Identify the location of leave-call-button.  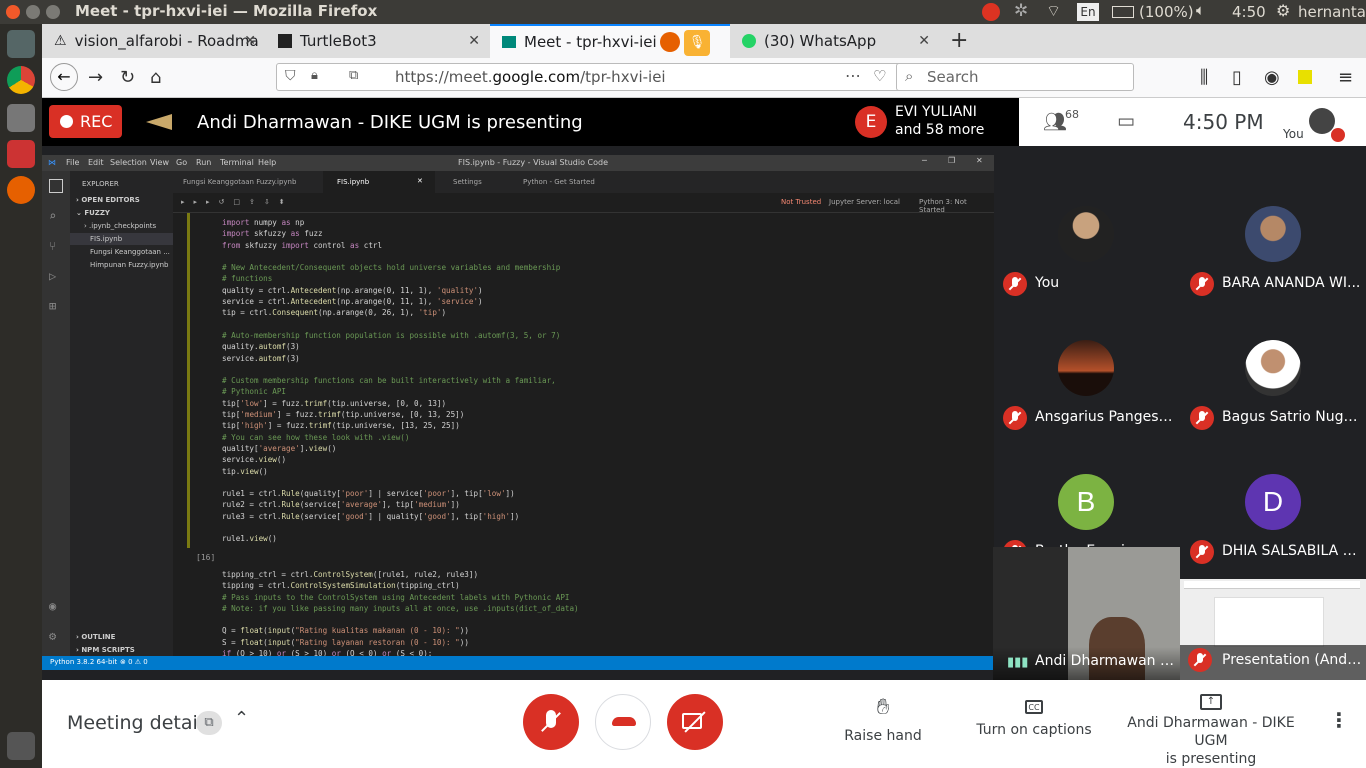
(623, 722).